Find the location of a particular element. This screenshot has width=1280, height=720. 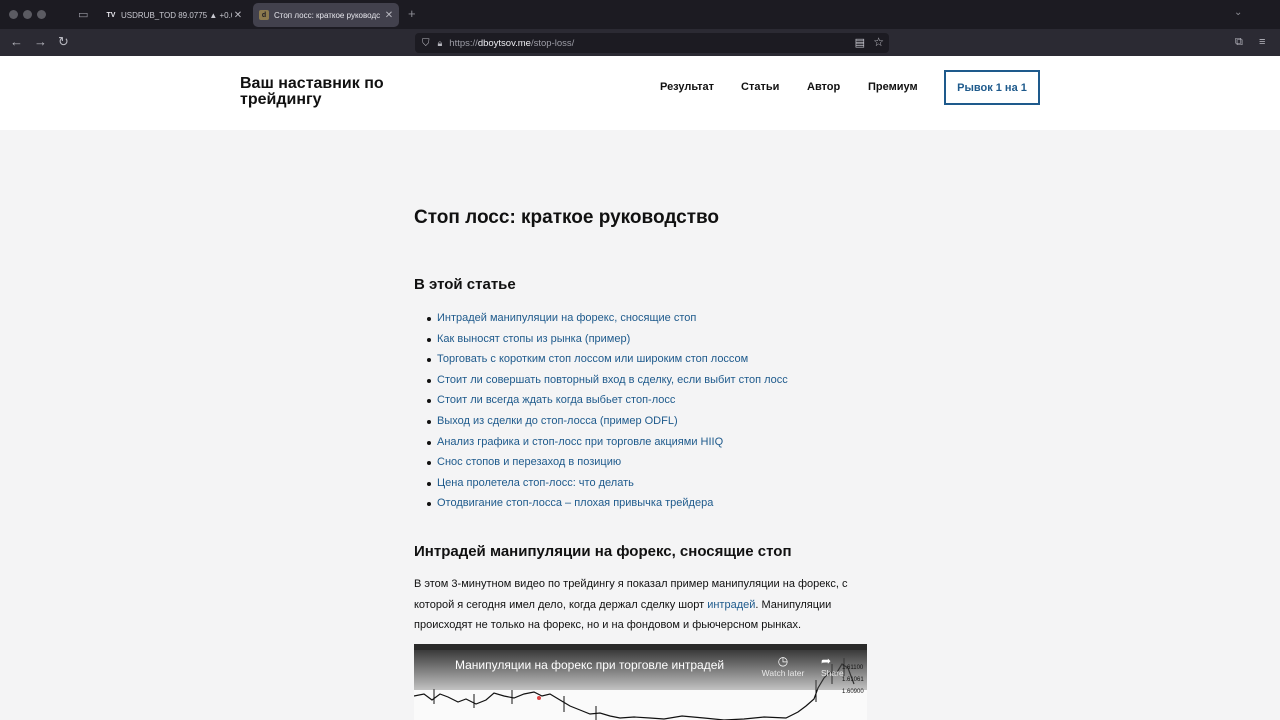

tradingview-favicon-icon: TV is located at coordinates (111, 15).